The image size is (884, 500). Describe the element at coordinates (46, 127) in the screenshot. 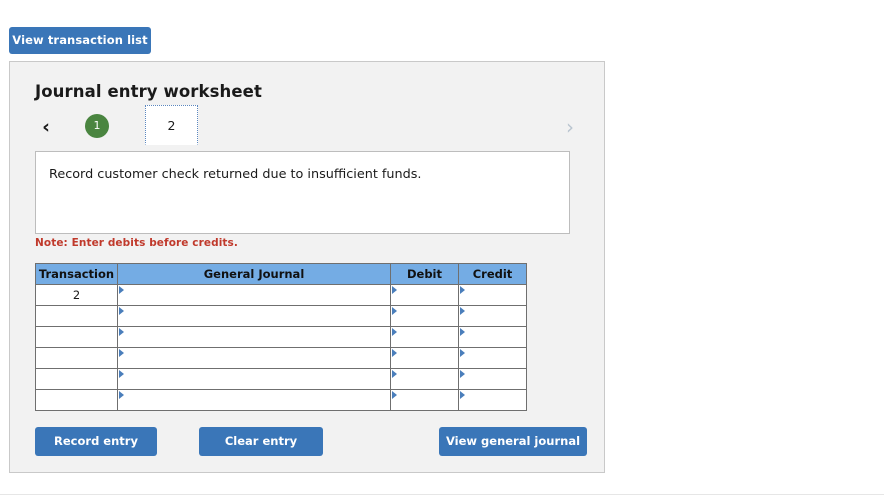

I see `chevron-left-icon: ‹` at that location.